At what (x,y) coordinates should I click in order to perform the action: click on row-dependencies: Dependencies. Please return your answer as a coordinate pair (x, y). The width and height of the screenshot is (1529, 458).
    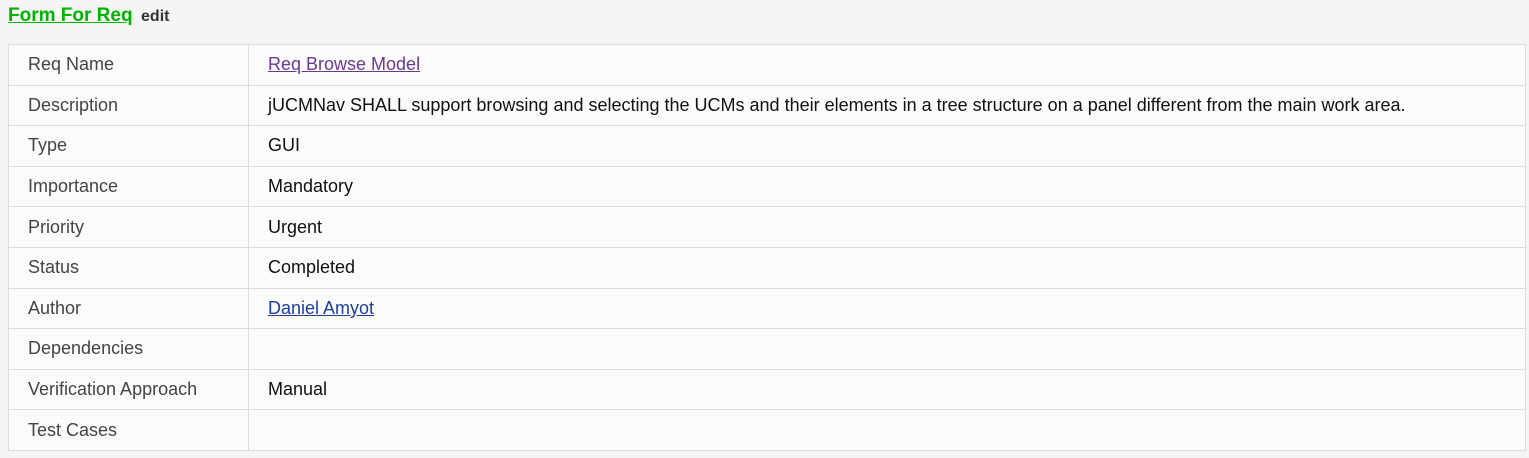
    Looking at the image, I should click on (767, 349).